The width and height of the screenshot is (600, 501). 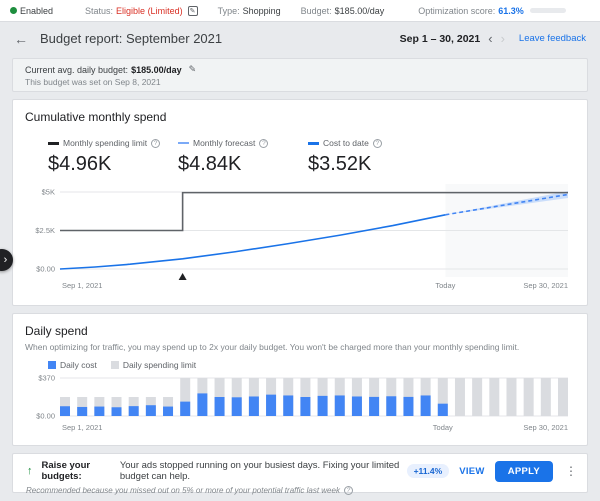 I want to click on metric-label: Monthly forecast, so click(x=224, y=143).